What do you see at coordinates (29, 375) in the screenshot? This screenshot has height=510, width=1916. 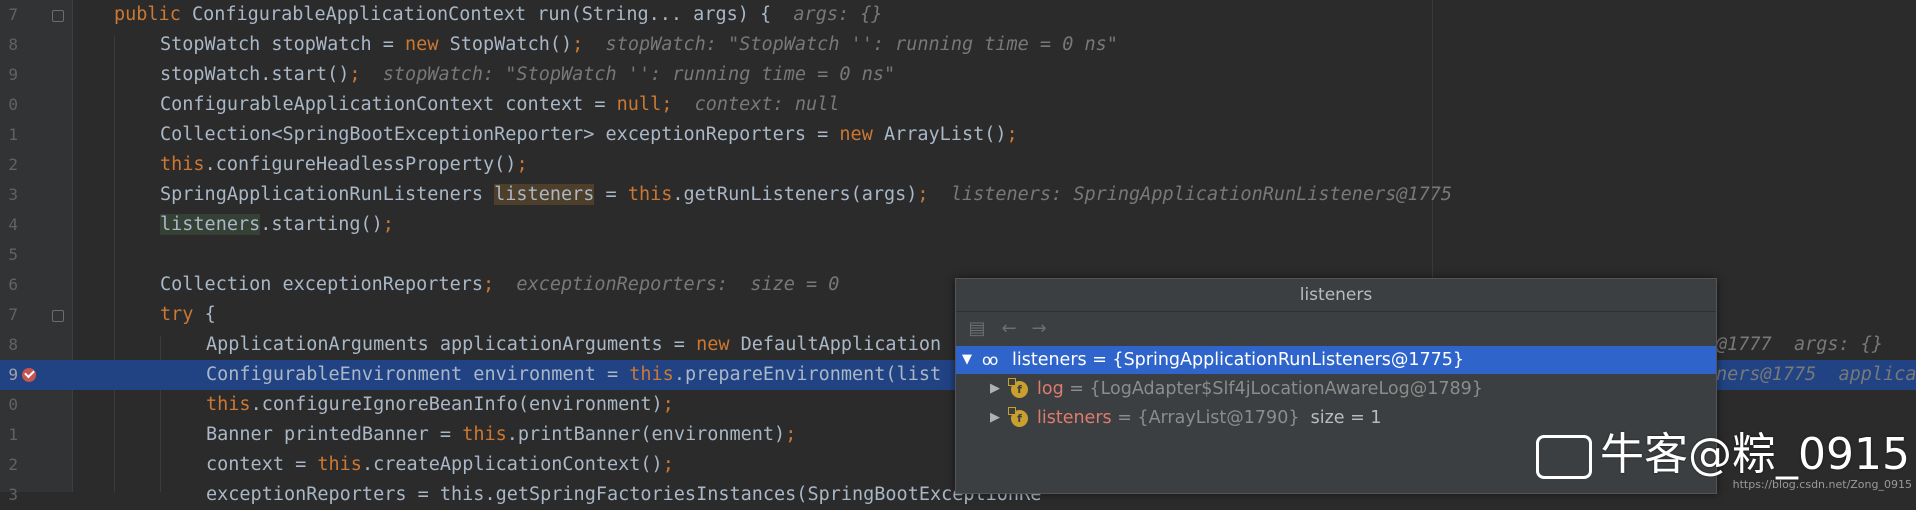 I see `breakpoint-icon` at bounding box center [29, 375].